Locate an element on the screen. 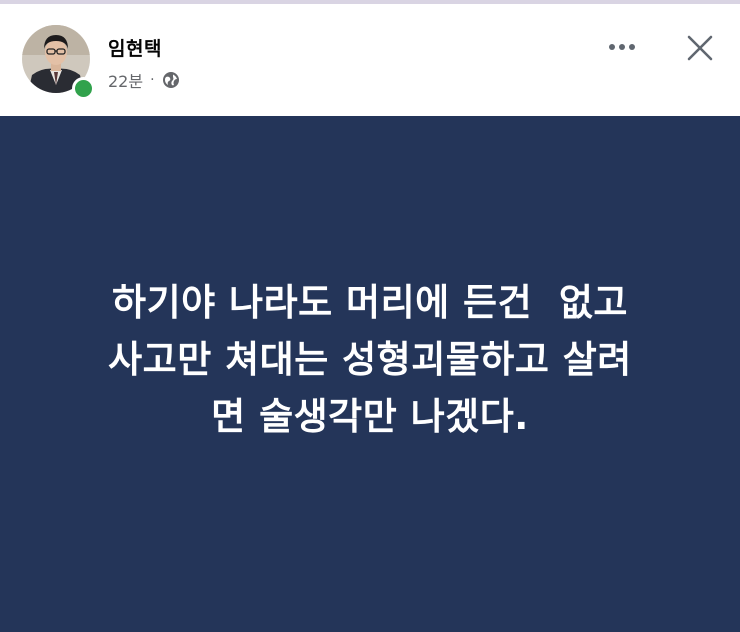 The height and width of the screenshot is (632, 740). close-button is located at coordinates (700, 48).